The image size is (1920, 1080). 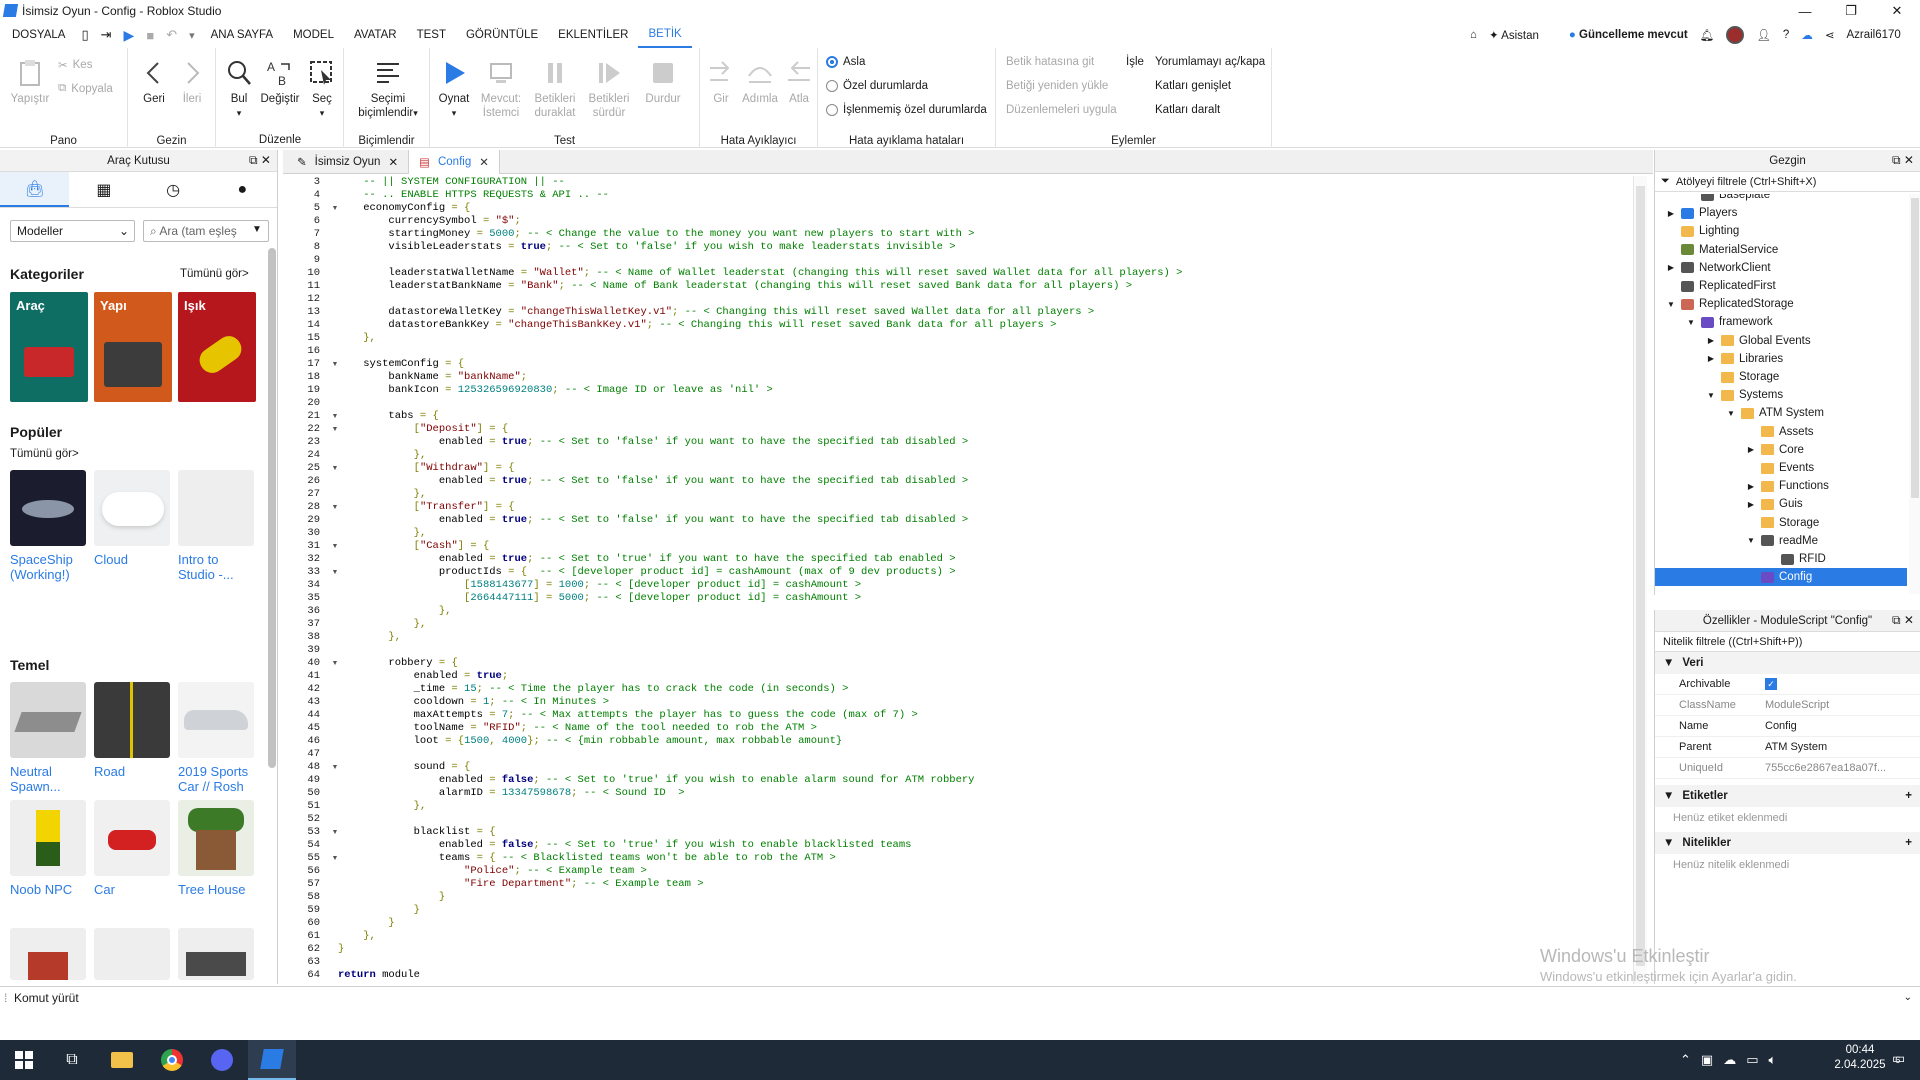 I want to click on tab-untitled-game: ✎ İsimsiz Oyun ✕, so click(x=346, y=162).